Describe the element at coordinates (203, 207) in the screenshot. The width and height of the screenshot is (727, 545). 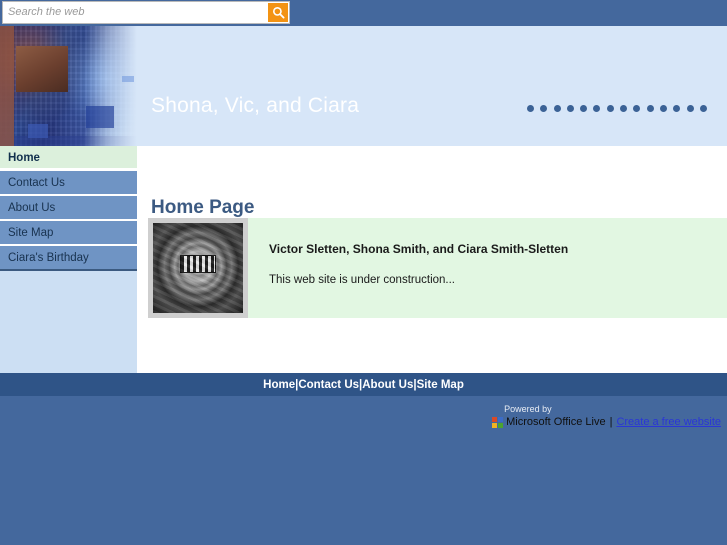
I see `page-title: Home Page` at that location.